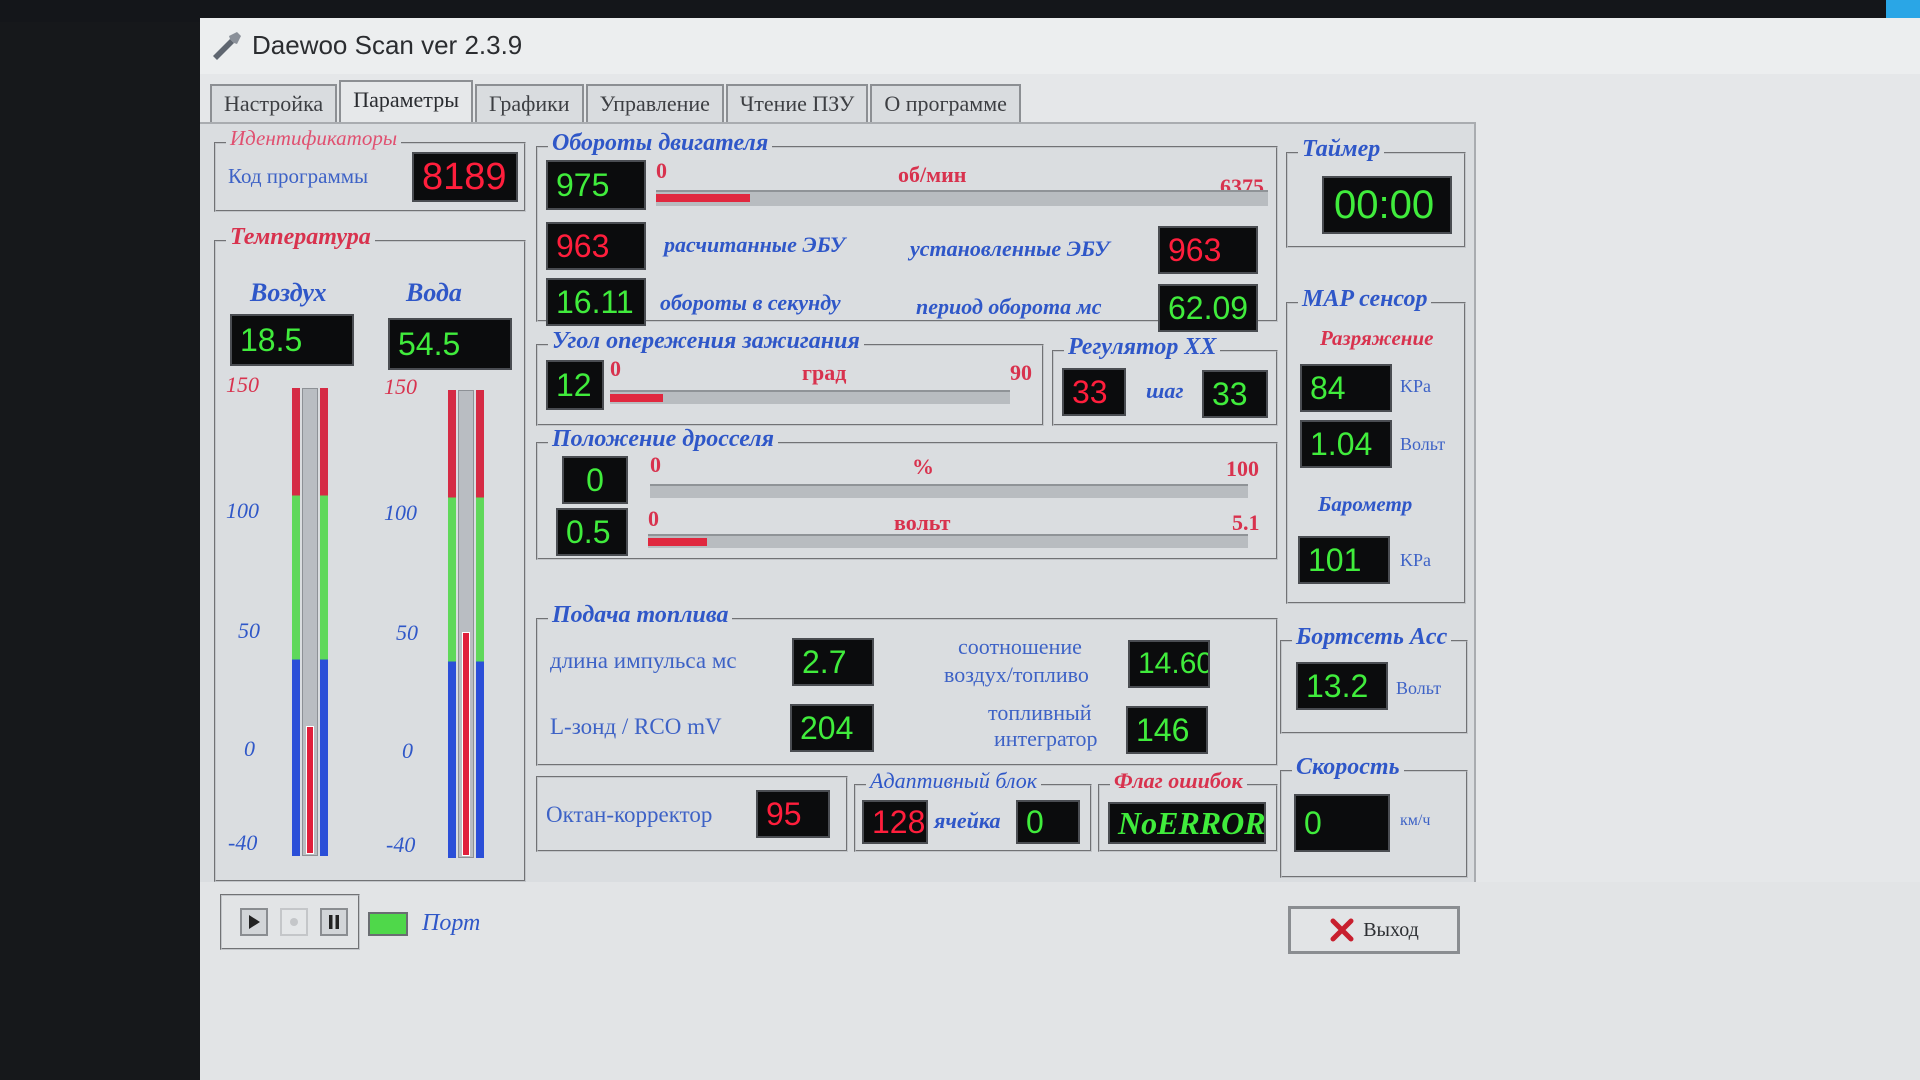  Describe the element at coordinates (1348, 767) in the screenshot. I see `speed-title: Скорость` at that location.